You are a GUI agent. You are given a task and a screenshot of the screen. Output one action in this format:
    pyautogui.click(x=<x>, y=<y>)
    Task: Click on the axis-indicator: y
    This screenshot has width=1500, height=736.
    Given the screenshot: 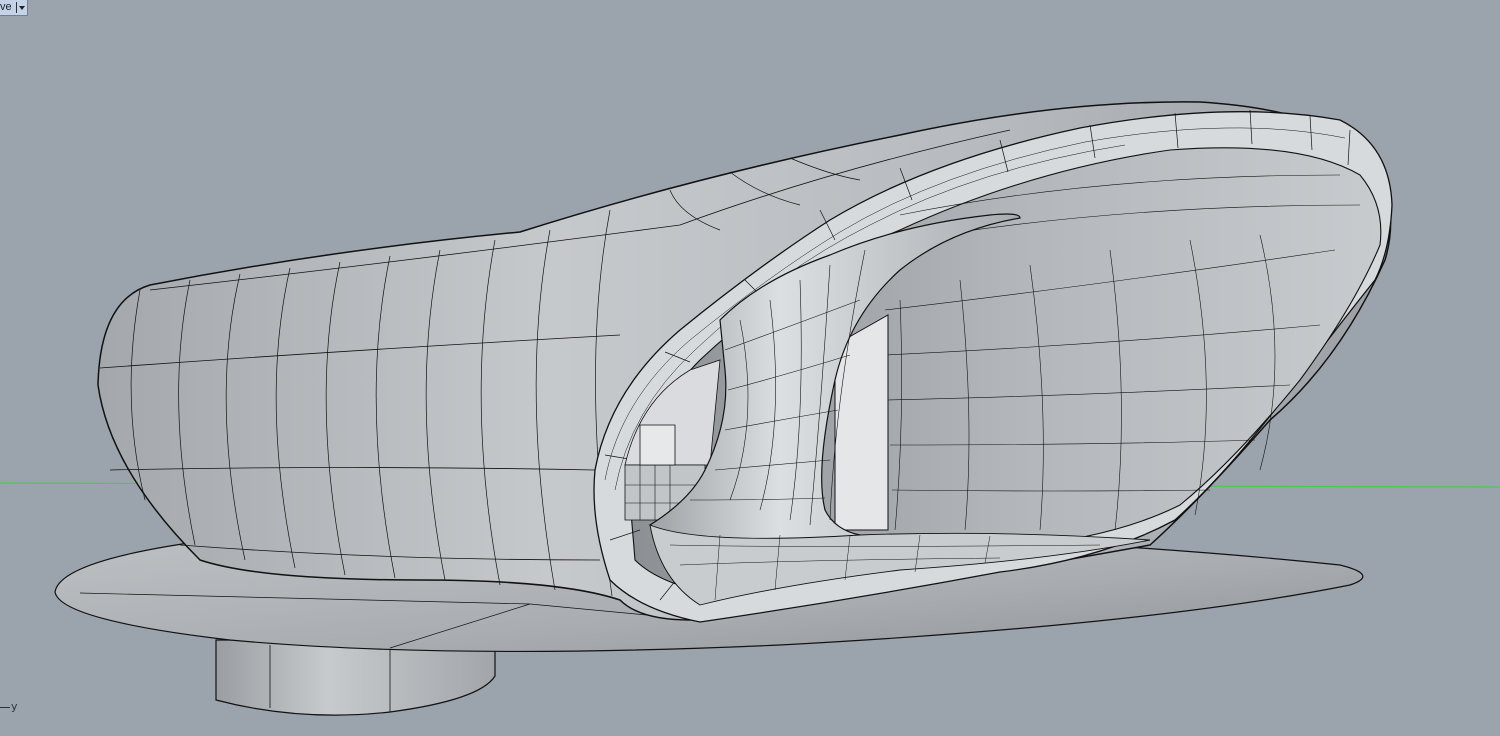 What is the action you would take?
    pyautogui.click(x=9, y=706)
    